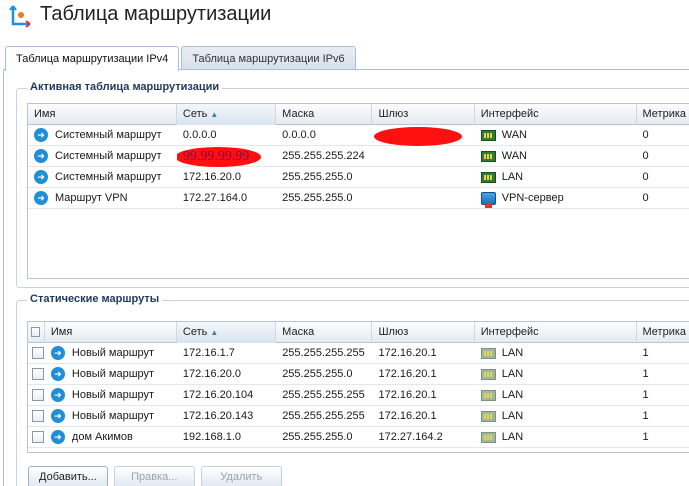 The image size is (689, 486). What do you see at coordinates (199, 134) in the screenshot?
I see `cell-network: 0.0.0.0` at bounding box center [199, 134].